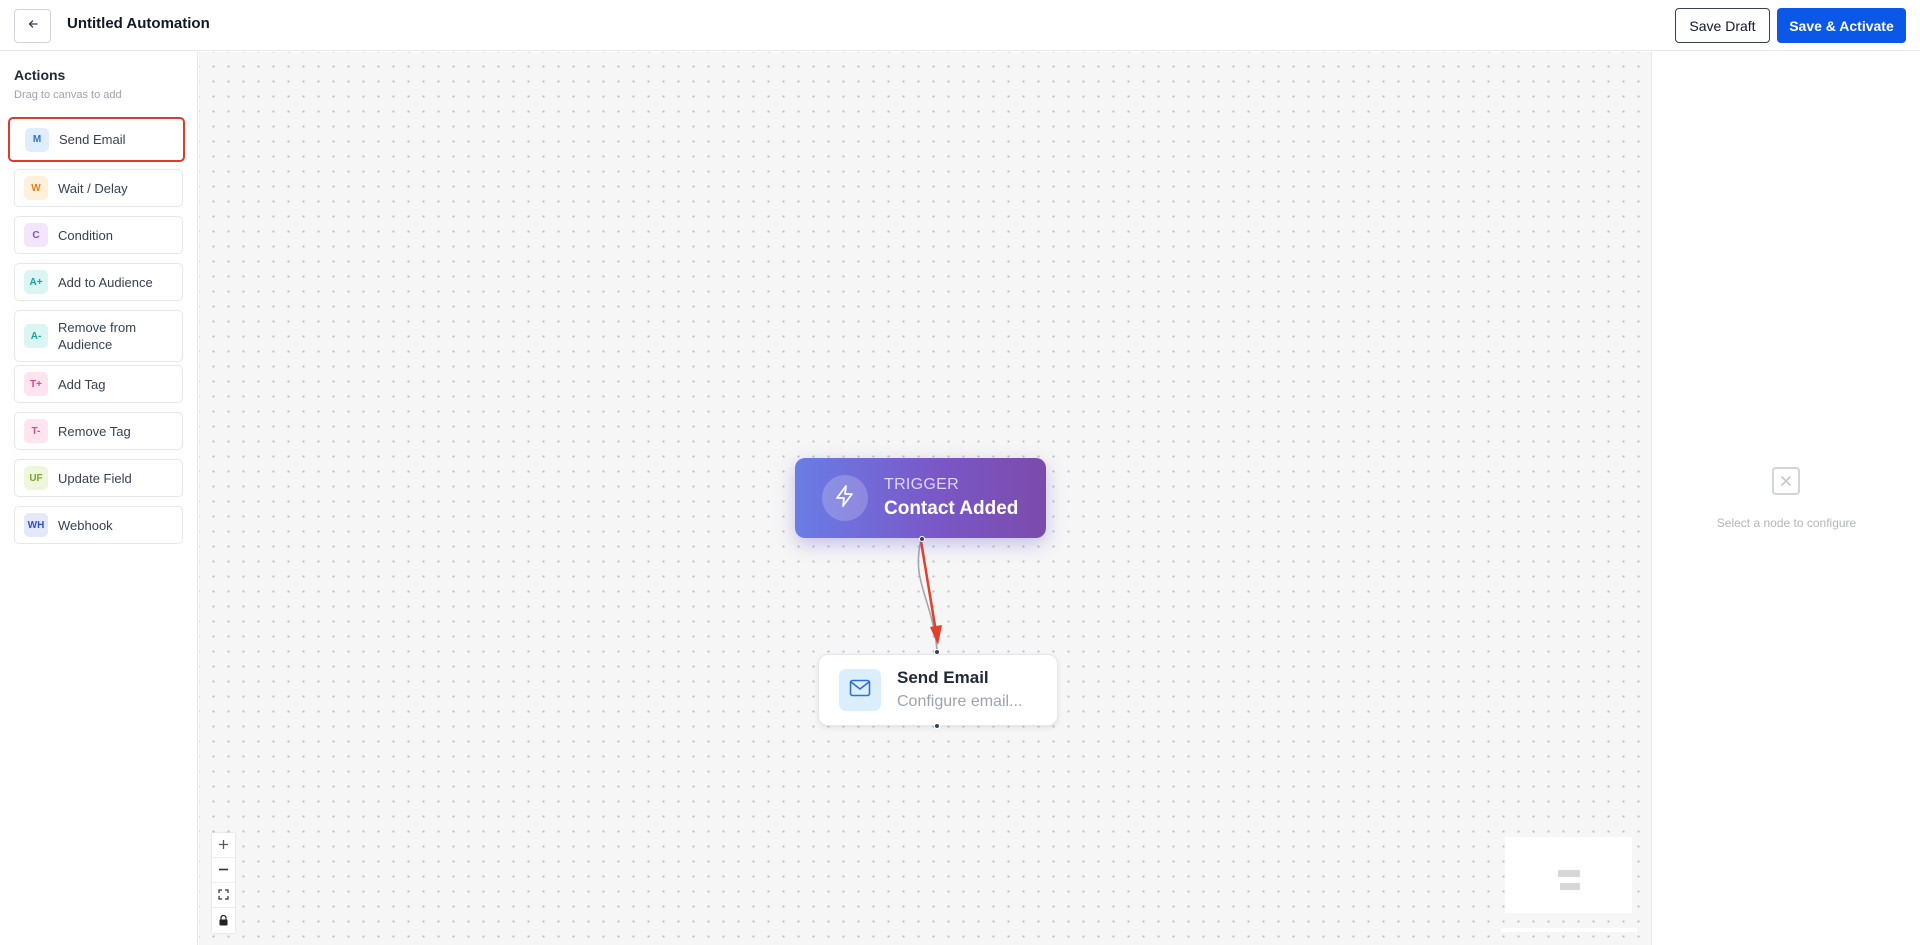 The width and height of the screenshot is (1920, 945). Describe the element at coordinates (922, 539) in the screenshot. I see `trigger-output-handle` at that location.